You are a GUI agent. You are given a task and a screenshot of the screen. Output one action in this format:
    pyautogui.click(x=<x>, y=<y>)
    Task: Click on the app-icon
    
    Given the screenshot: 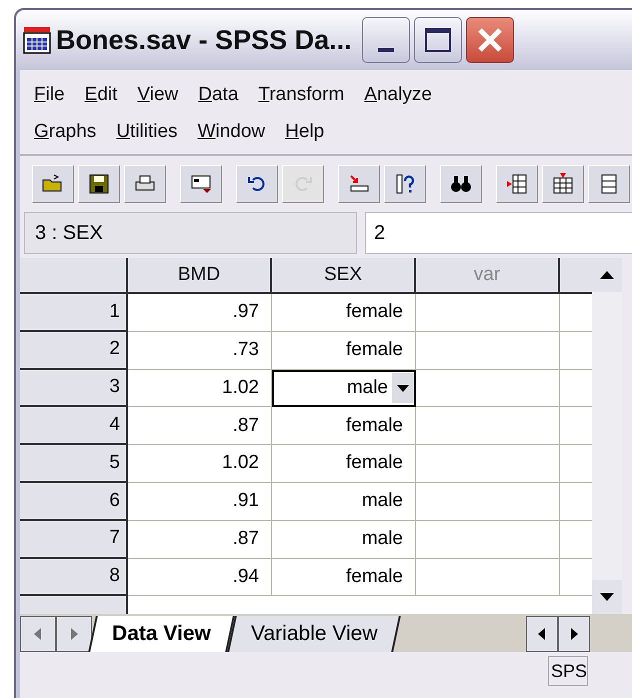 What is the action you would take?
    pyautogui.click(x=37, y=40)
    